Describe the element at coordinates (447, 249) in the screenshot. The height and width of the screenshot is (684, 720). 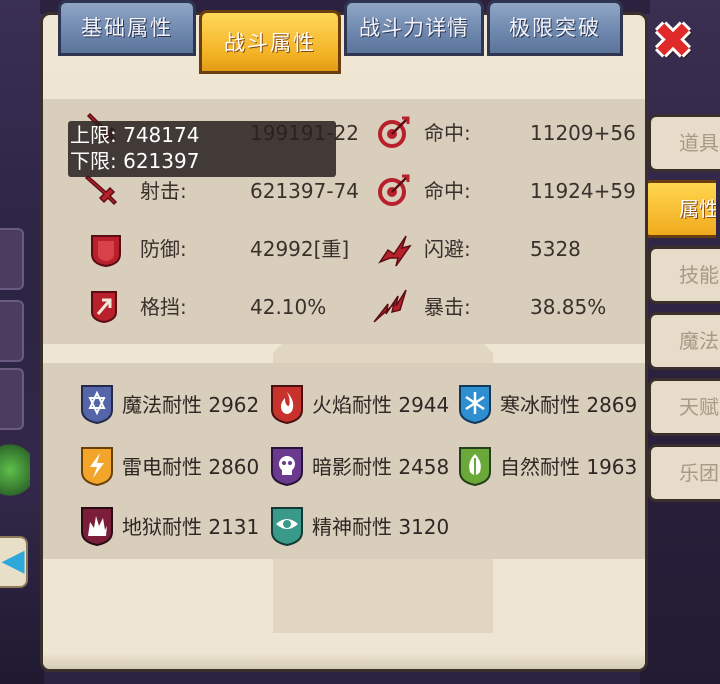
I see `dodge-label: 闪避:` at that location.